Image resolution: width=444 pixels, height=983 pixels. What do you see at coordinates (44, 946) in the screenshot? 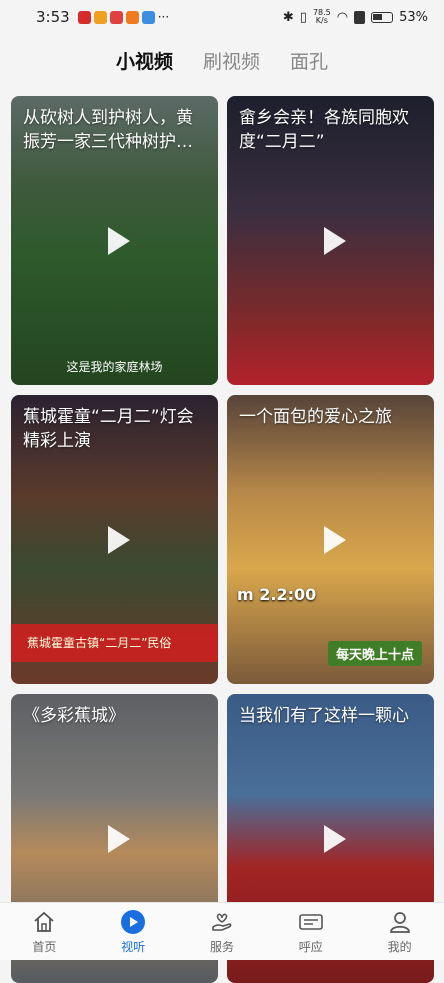
I see `nav-label: 首页` at bounding box center [44, 946].